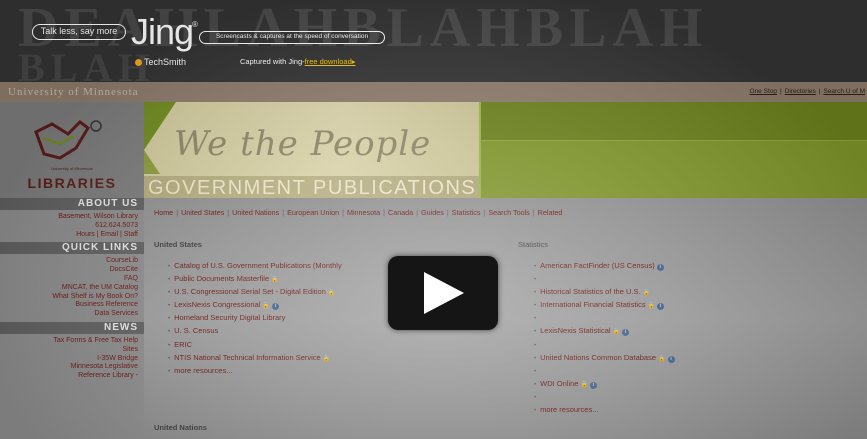  What do you see at coordinates (79, 32) in the screenshot?
I see `talk-less-bubble: Talk less, say more` at bounding box center [79, 32].